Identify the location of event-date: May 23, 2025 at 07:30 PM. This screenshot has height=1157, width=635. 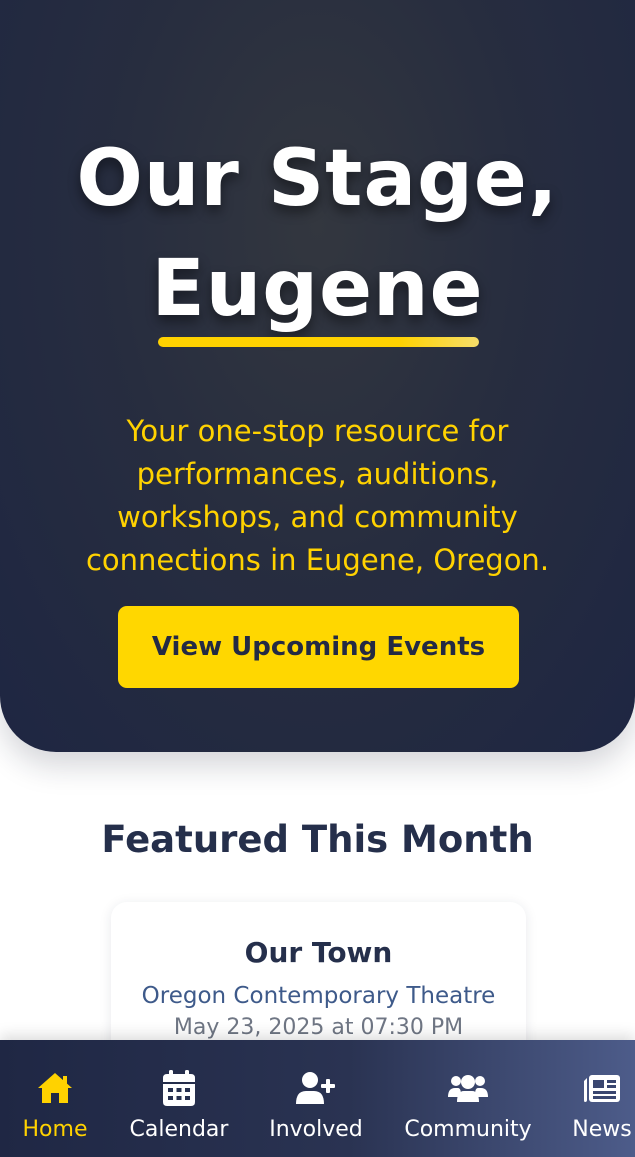
(318, 1027).